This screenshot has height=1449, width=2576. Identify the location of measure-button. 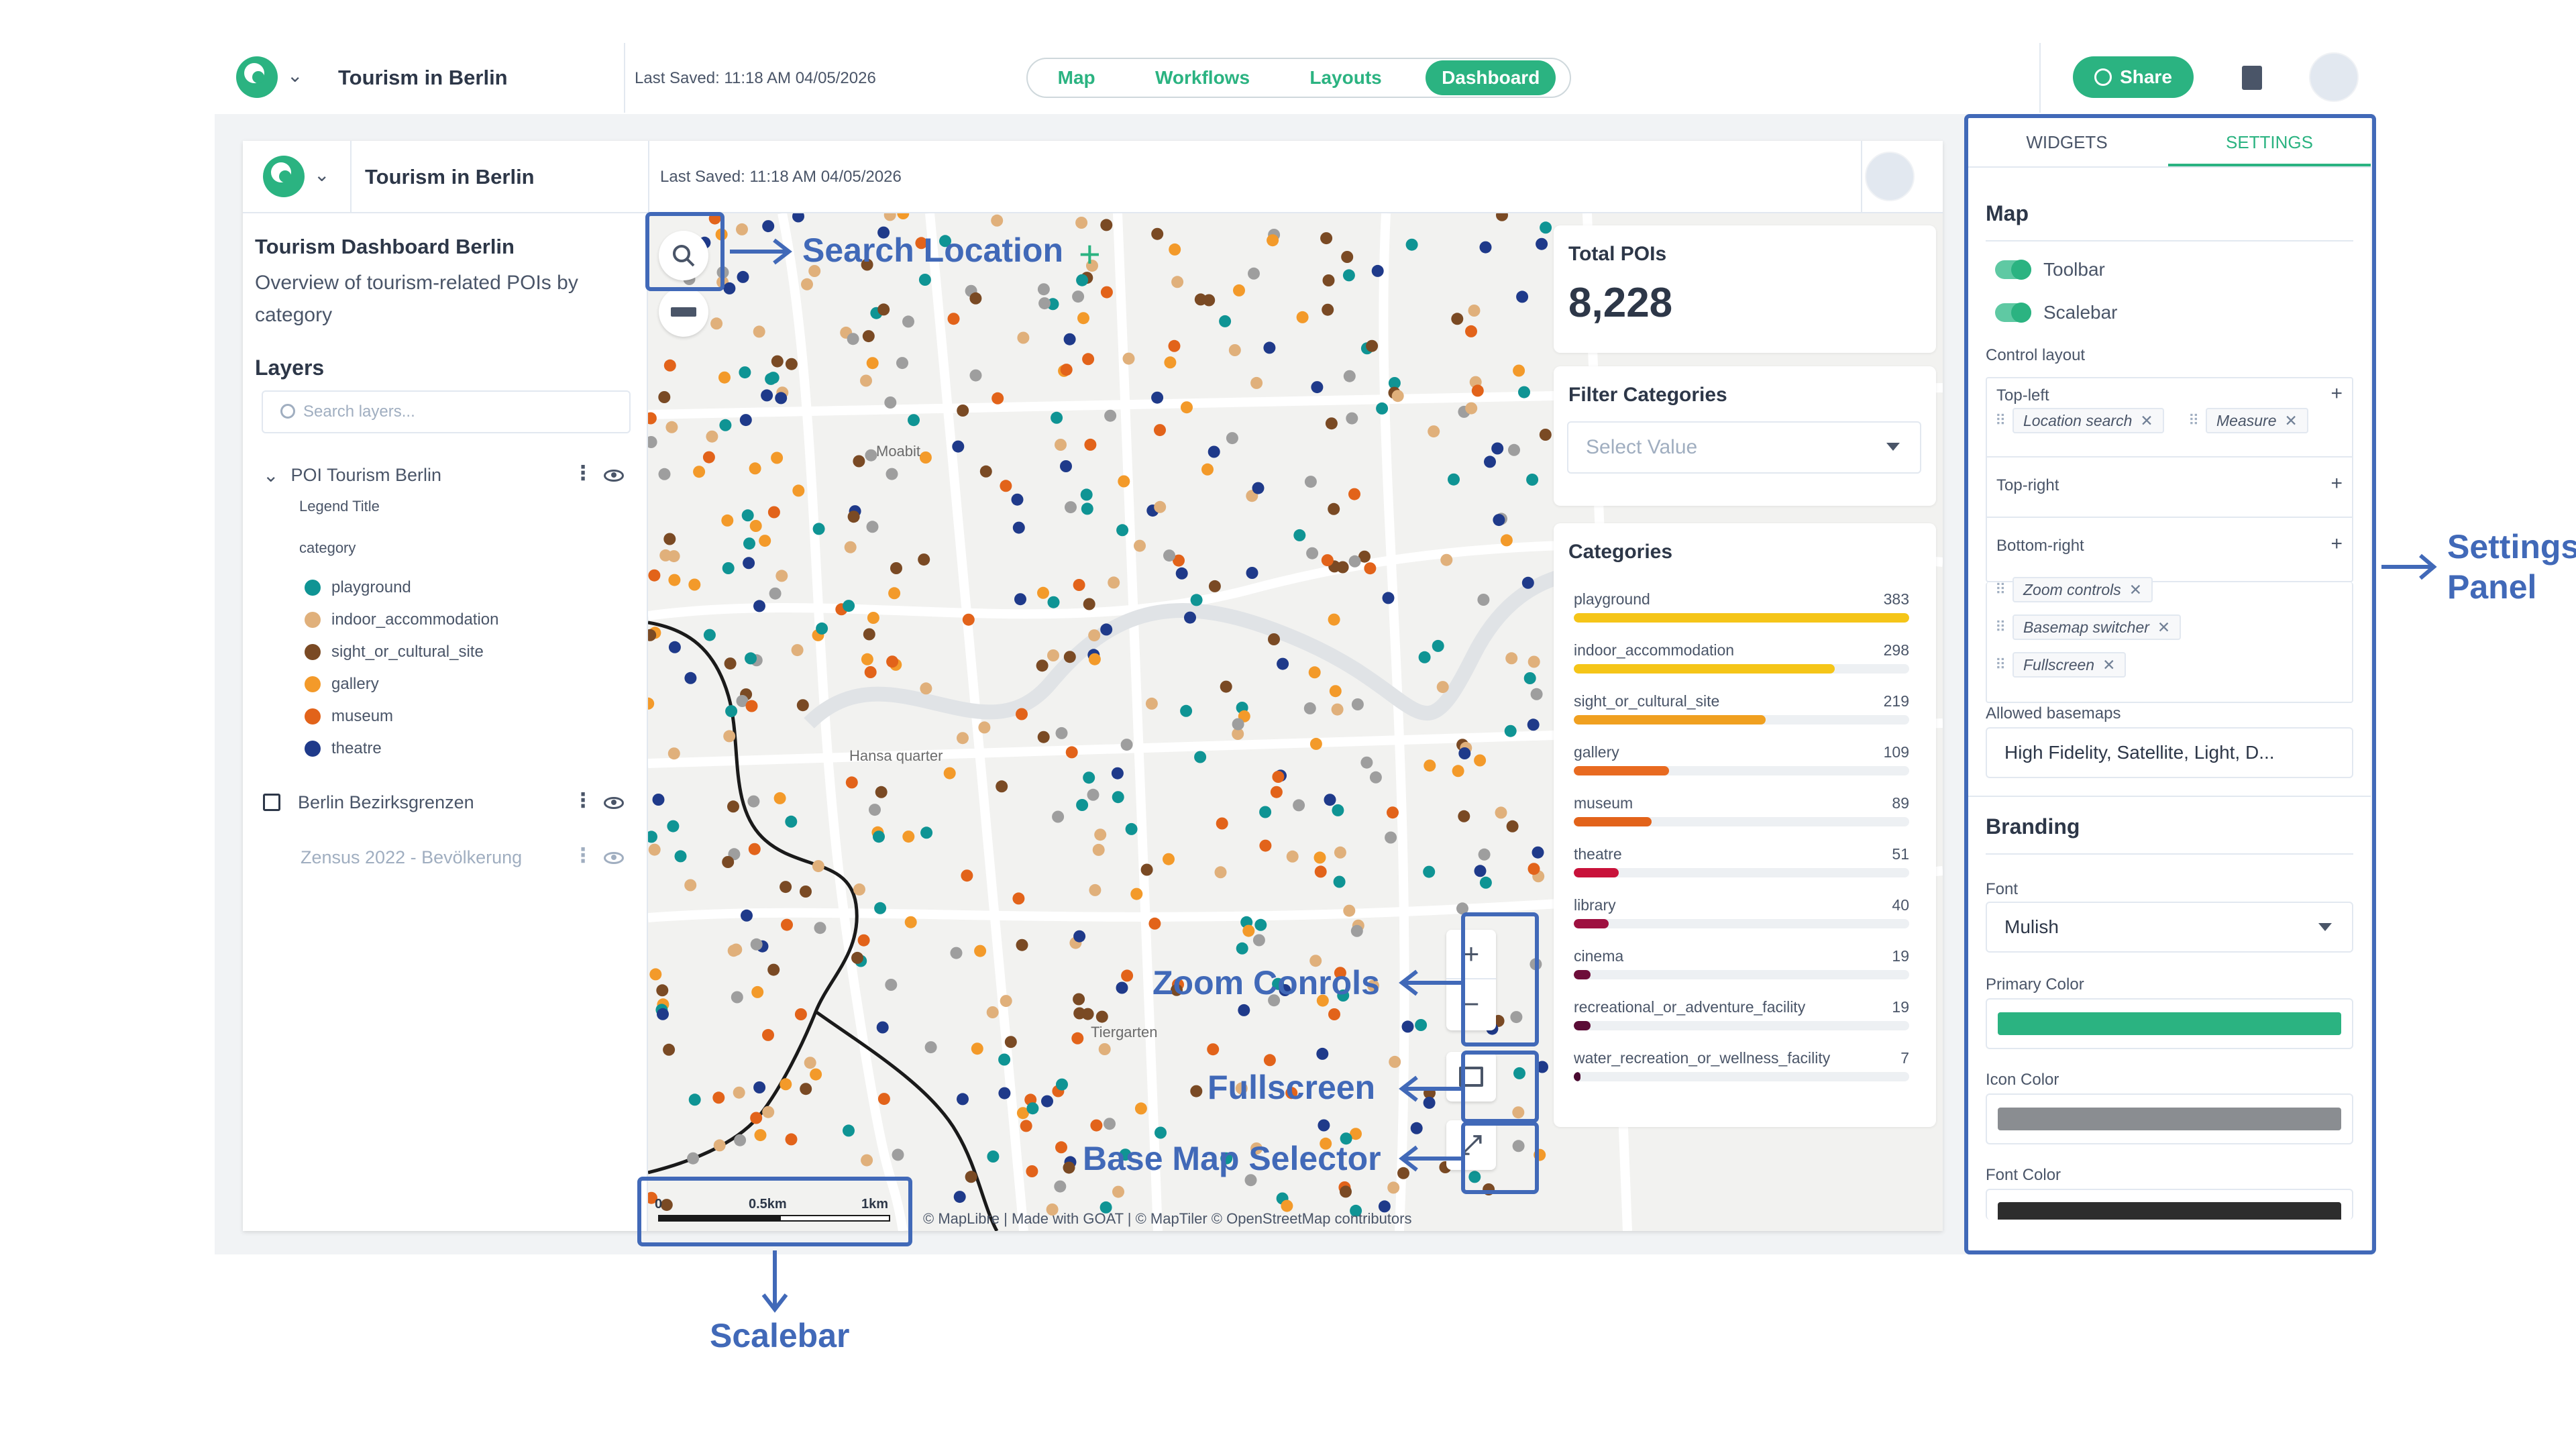
(683, 312).